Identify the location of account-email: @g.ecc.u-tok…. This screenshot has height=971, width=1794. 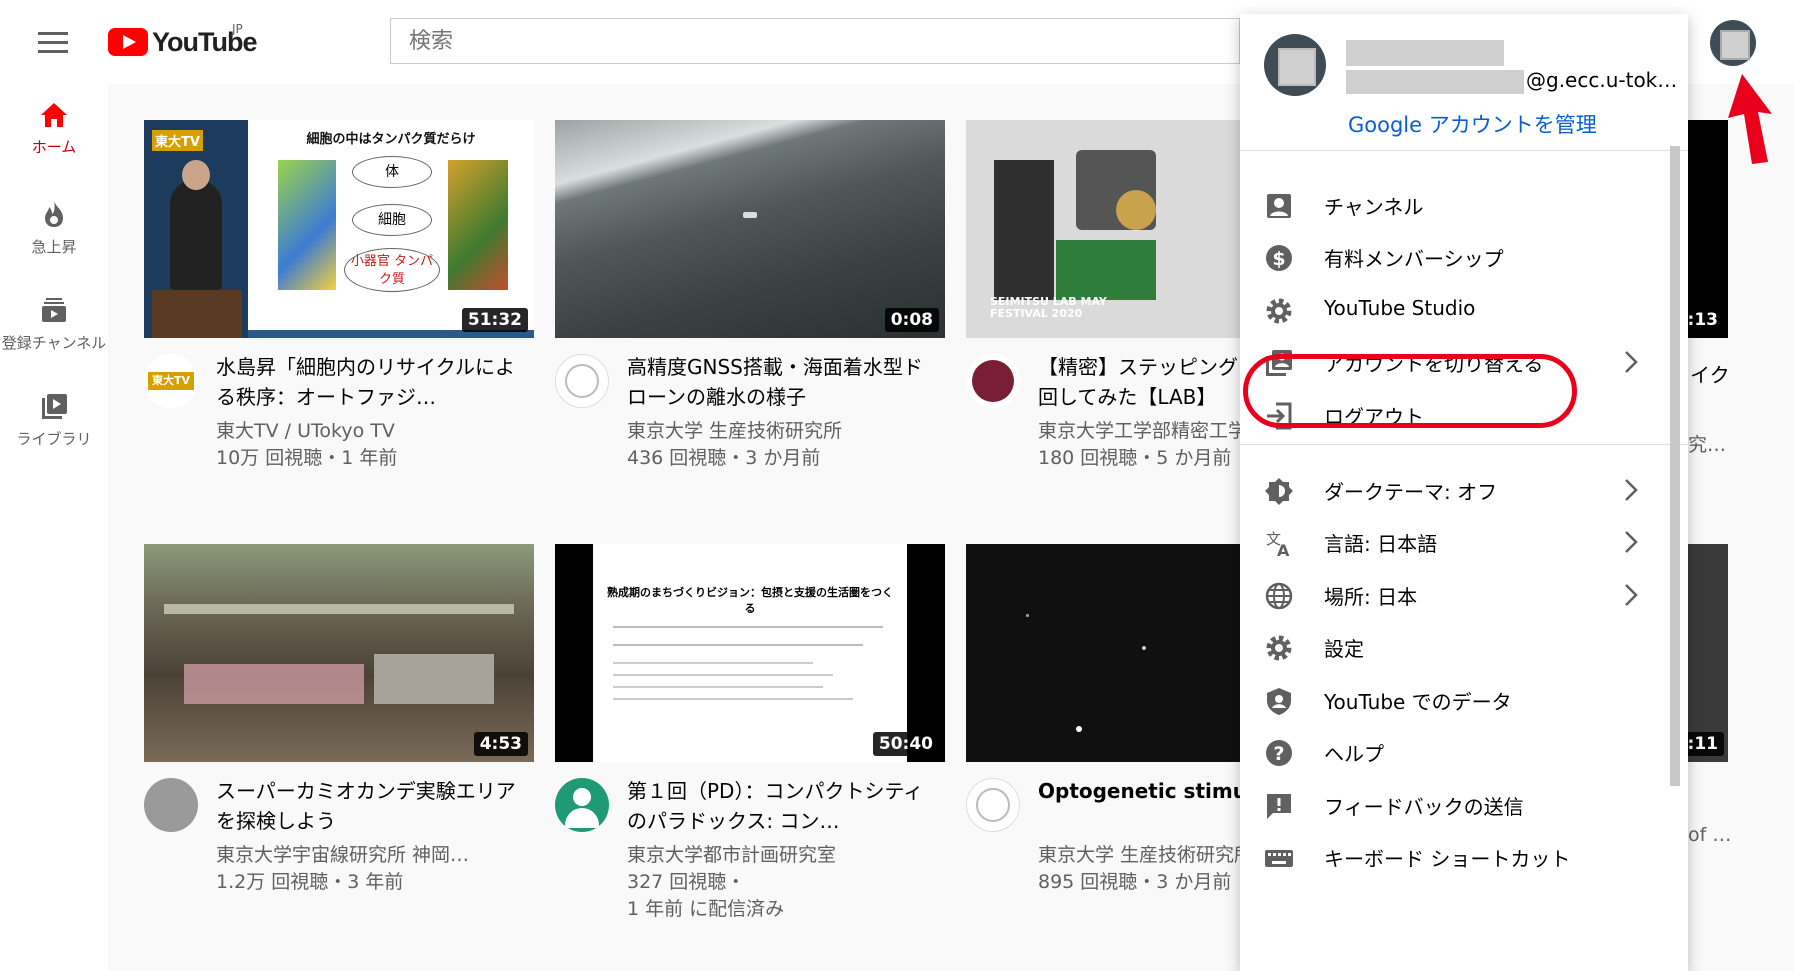
(1602, 80).